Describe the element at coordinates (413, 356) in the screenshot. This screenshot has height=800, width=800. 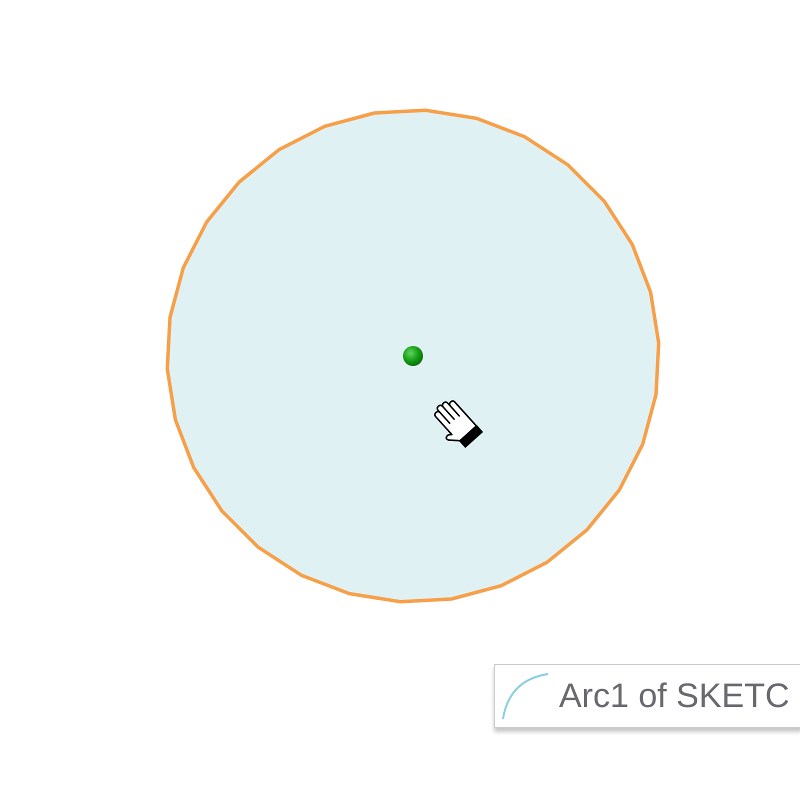
I see `center-point-icon` at that location.